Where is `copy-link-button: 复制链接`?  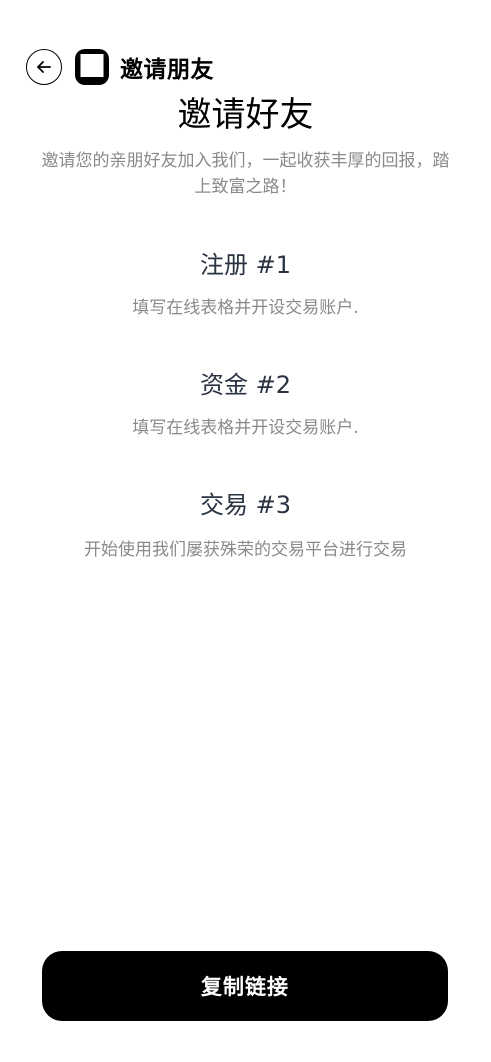 copy-link-button: 复制链接 is located at coordinates (245, 986).